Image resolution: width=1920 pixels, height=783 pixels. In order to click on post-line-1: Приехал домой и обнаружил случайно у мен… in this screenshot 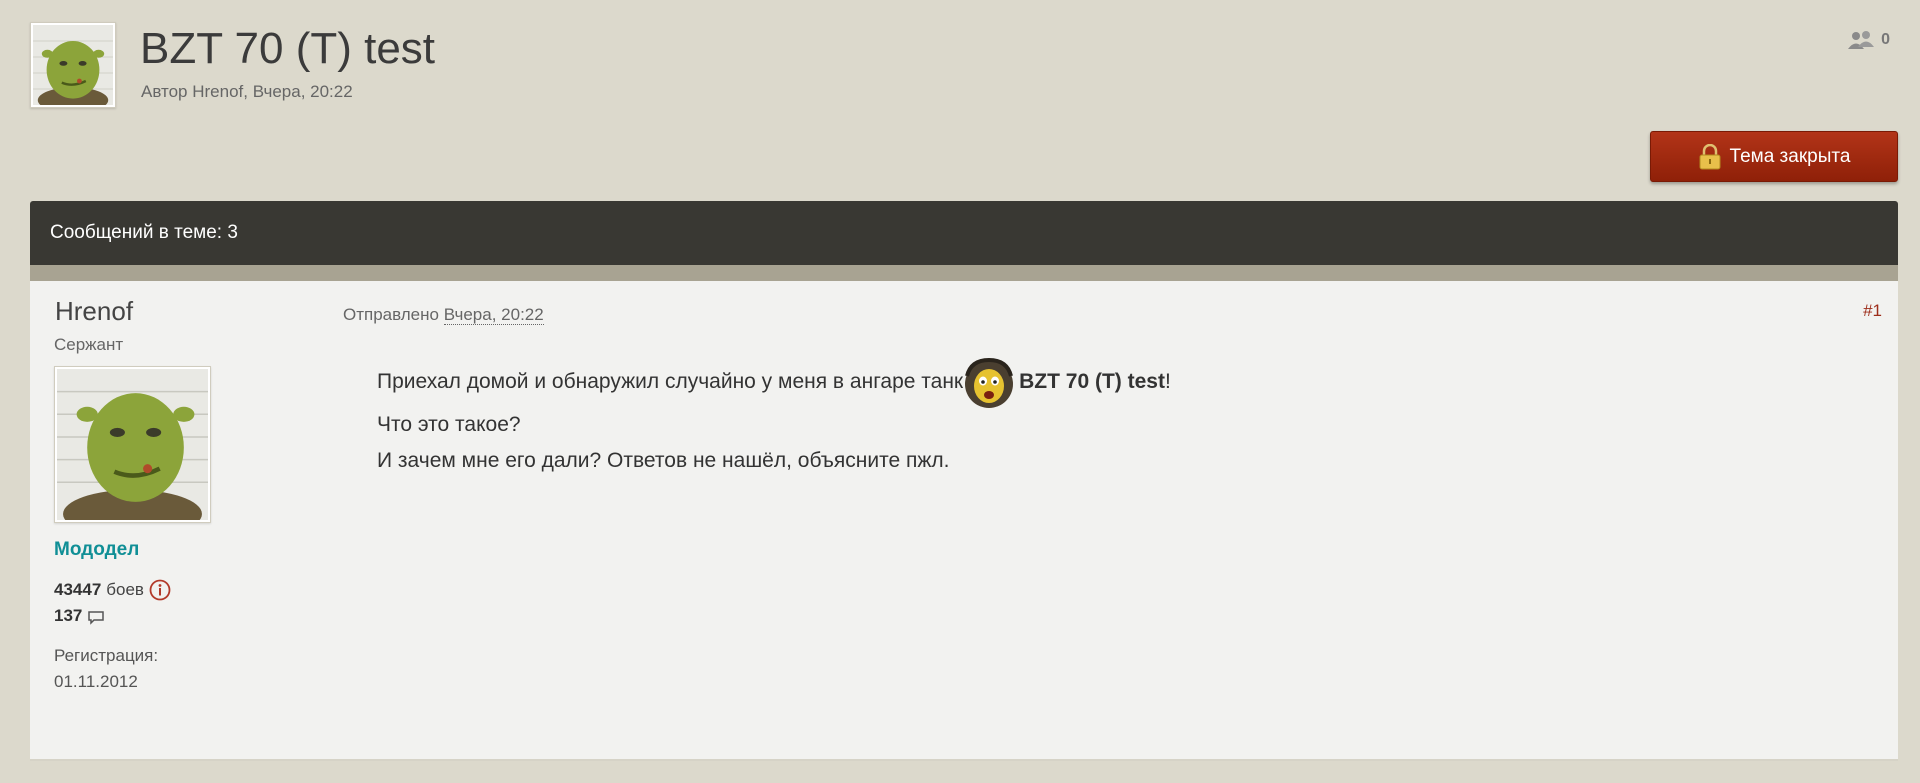, I will do `click(774, 382)`.